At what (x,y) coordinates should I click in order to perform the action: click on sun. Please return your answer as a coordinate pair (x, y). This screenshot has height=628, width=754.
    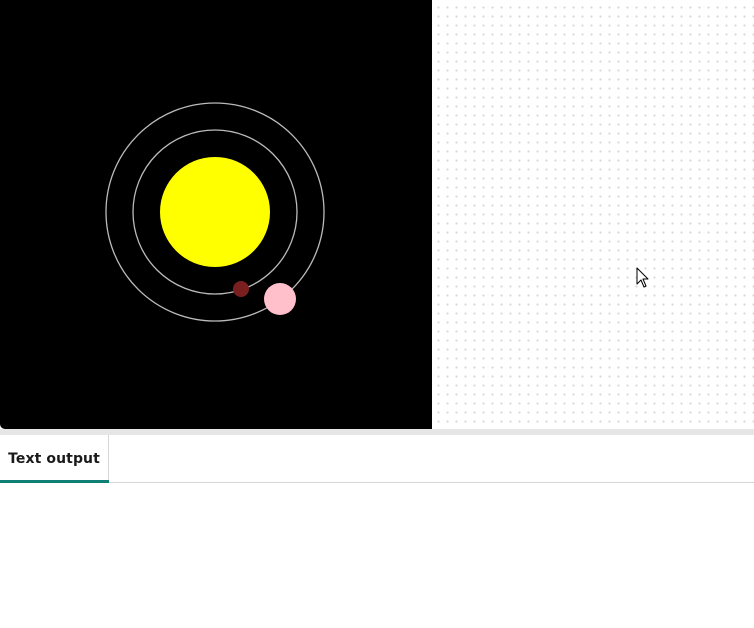
    Looking at the image, I should click on (215, 212).